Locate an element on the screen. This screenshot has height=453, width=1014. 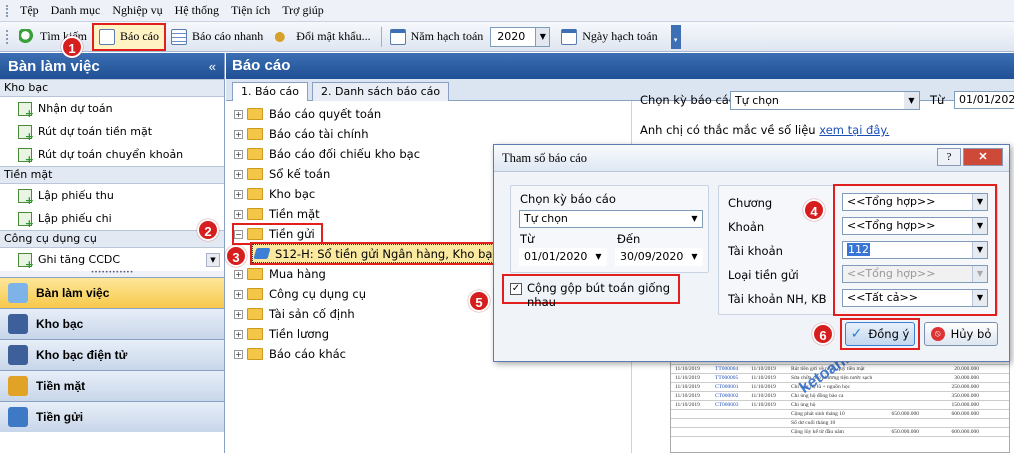
nav-cash: Tiền mặt is located at coordinates (112, 385).